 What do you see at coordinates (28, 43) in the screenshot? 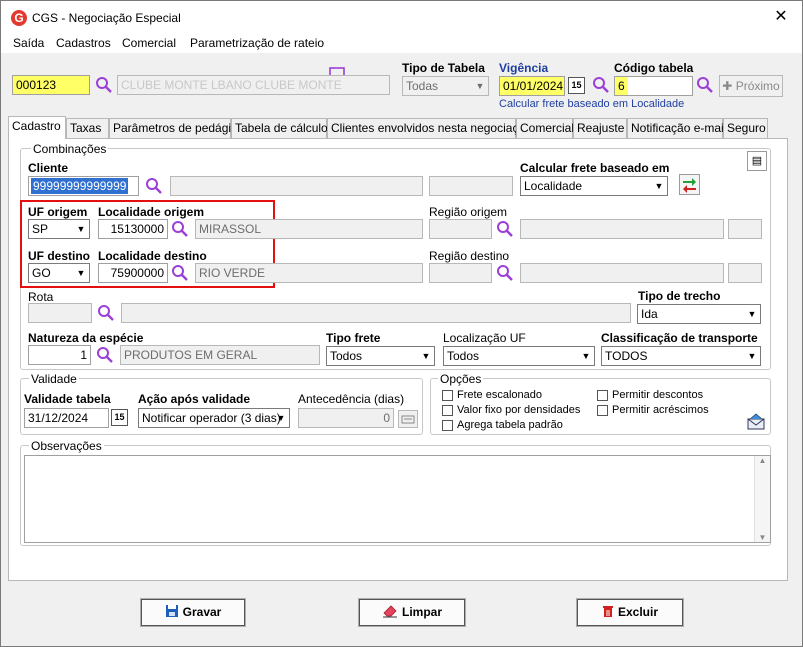
I see `menu-saida: Saída` at bounding box center [28, 43].